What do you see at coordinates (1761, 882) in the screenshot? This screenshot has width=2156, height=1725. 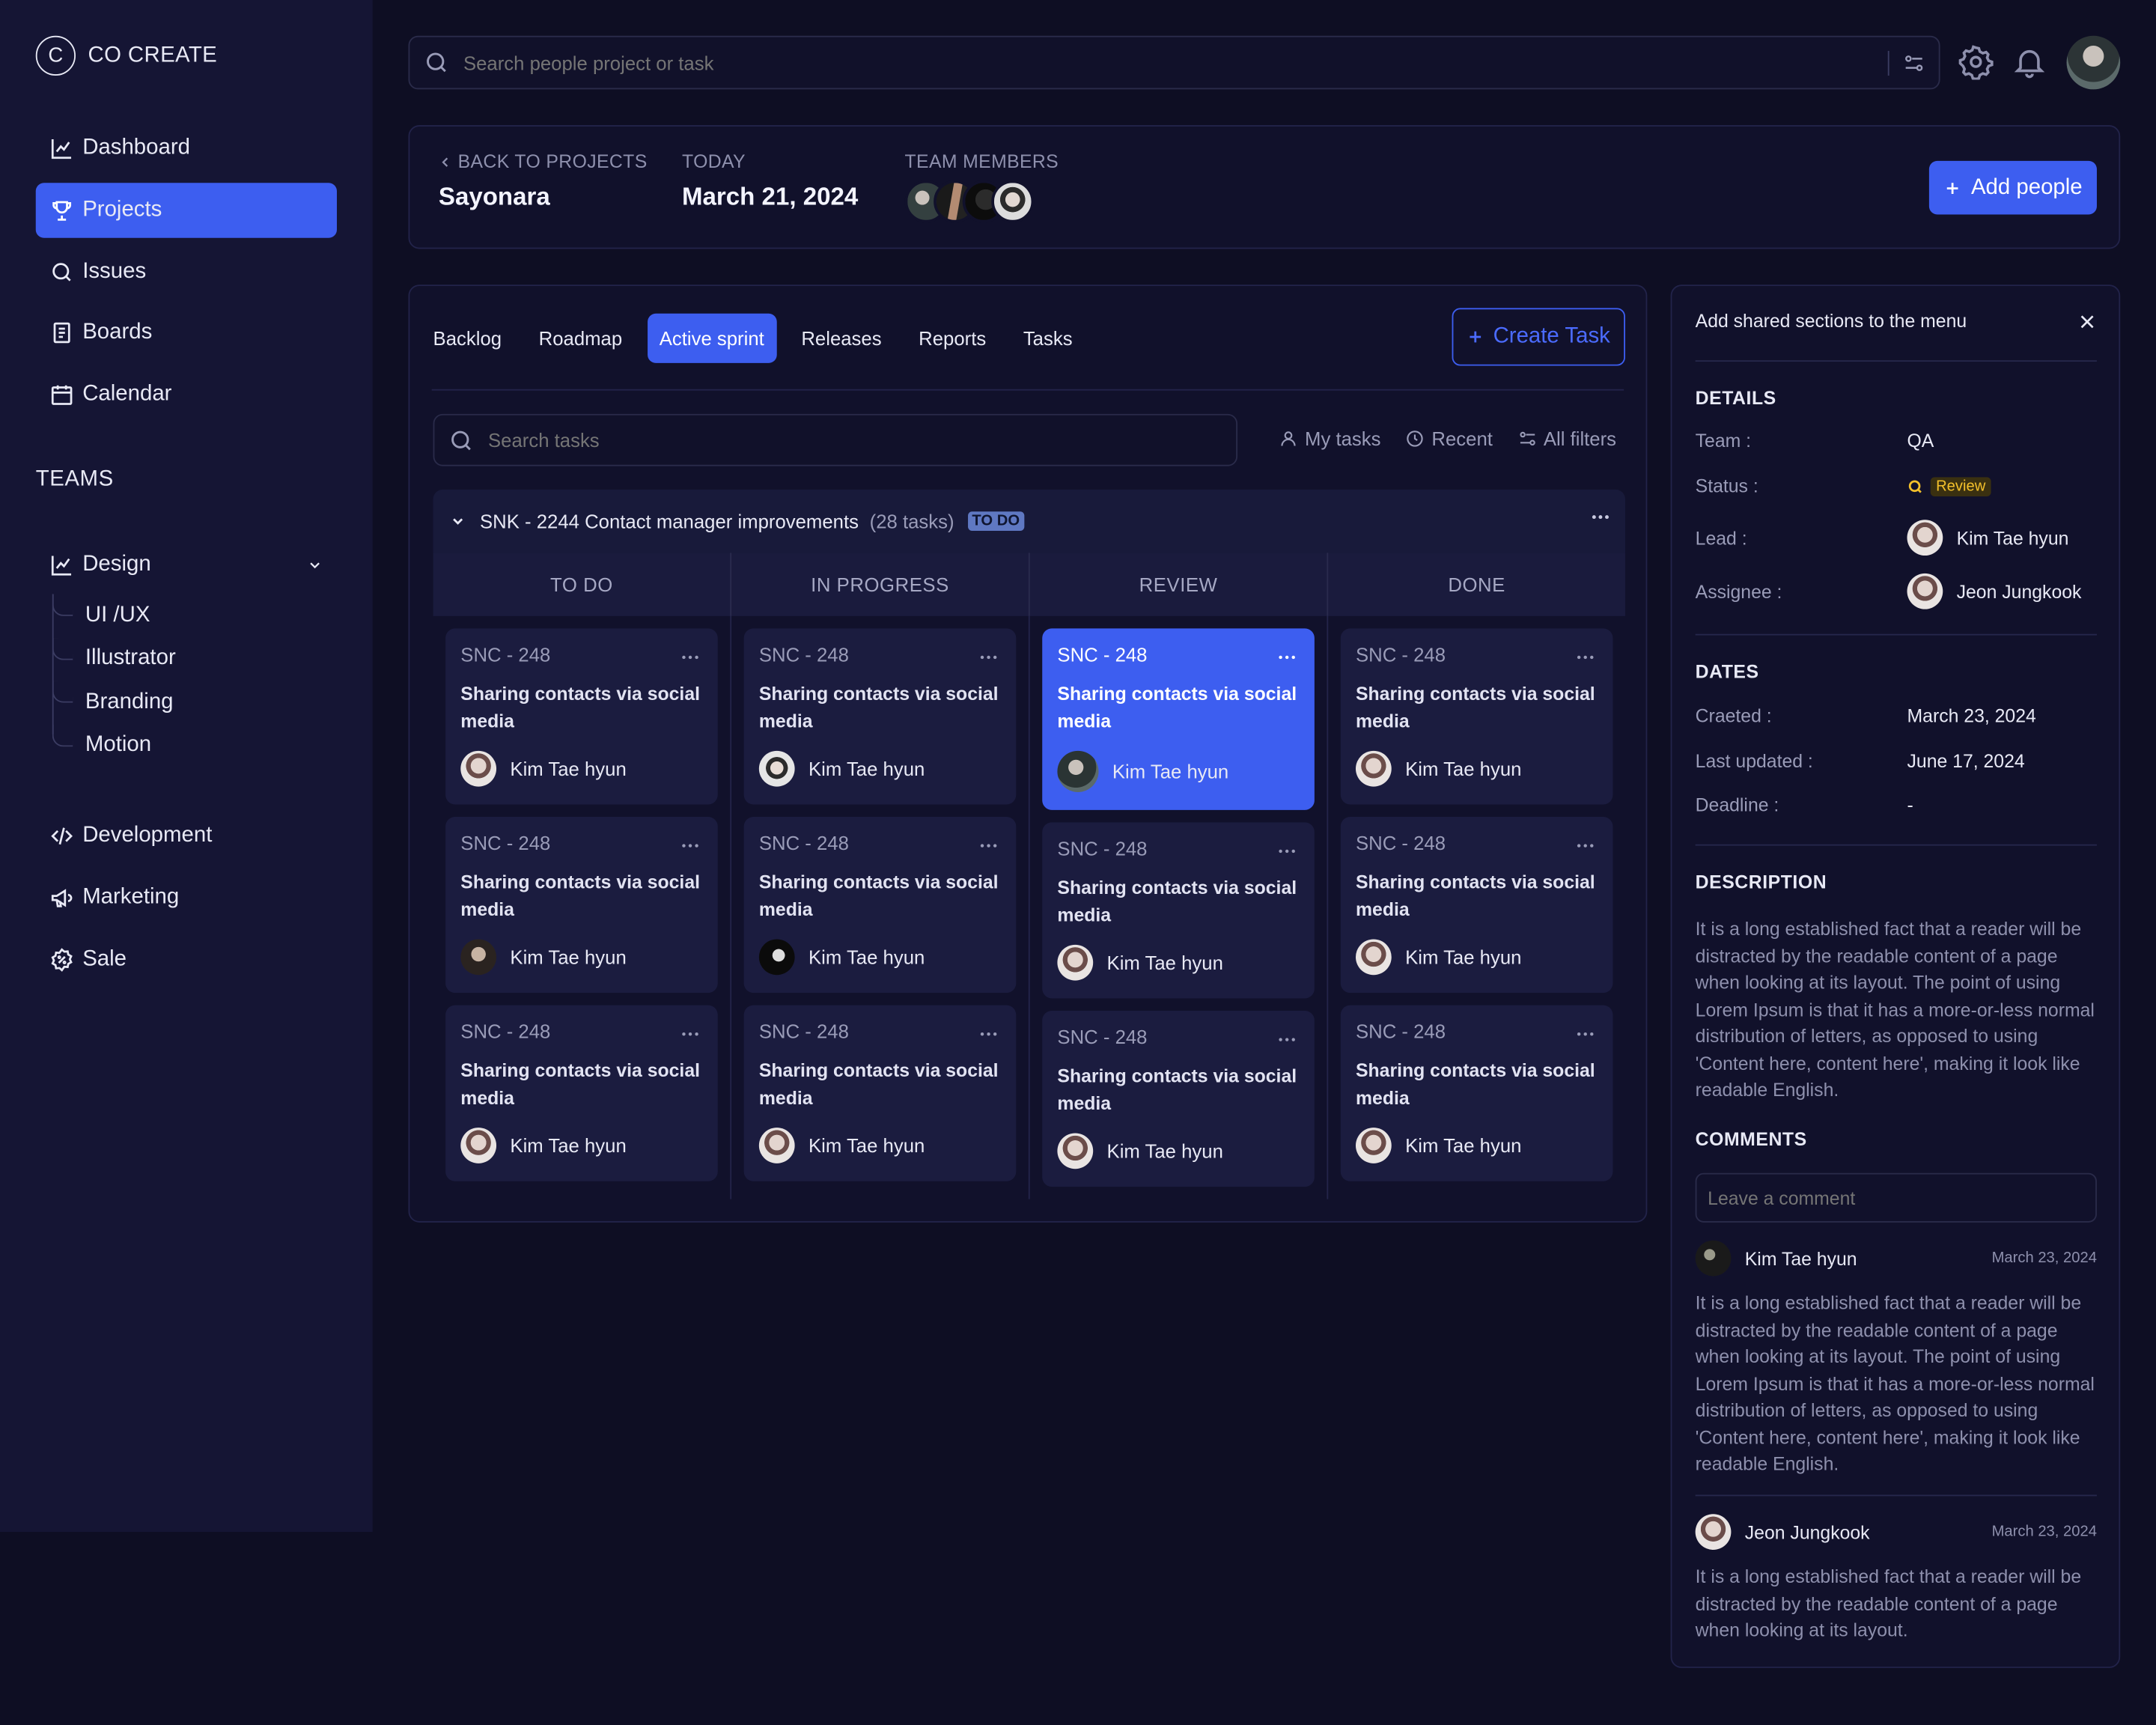 I see `description-title: DESCRIPTION` at bounding box center [1761, 882].